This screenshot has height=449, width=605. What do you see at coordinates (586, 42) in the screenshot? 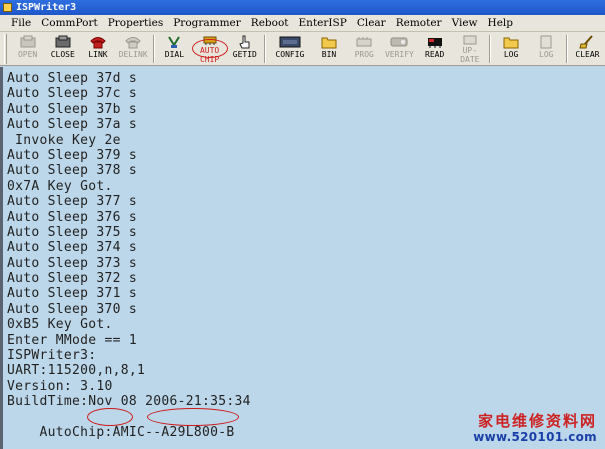
I see `broom-icon` at bounding box center [586, 42].